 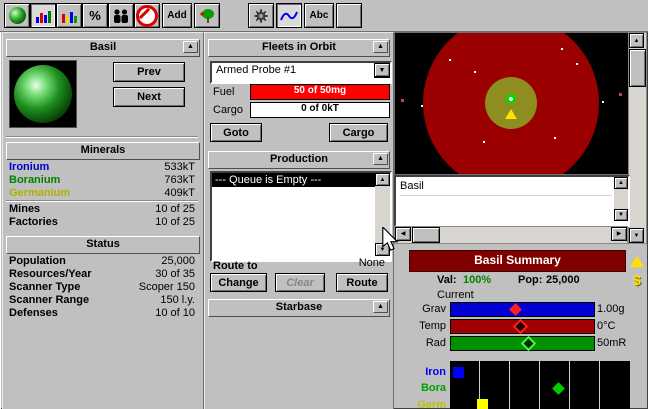 I want to click on current-label: Current, so click(x=455, y=295).